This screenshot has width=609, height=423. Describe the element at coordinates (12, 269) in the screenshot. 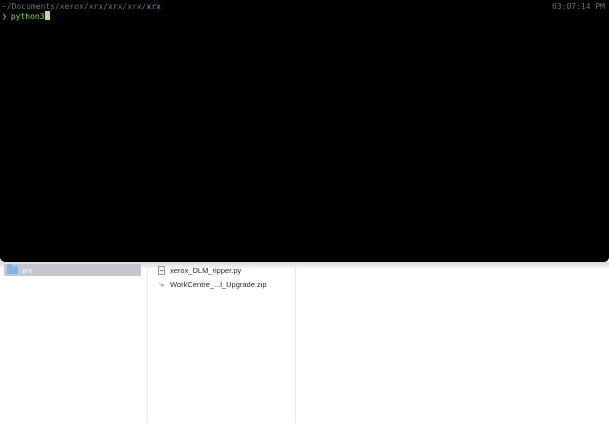

I see `folder-icon` at that location.